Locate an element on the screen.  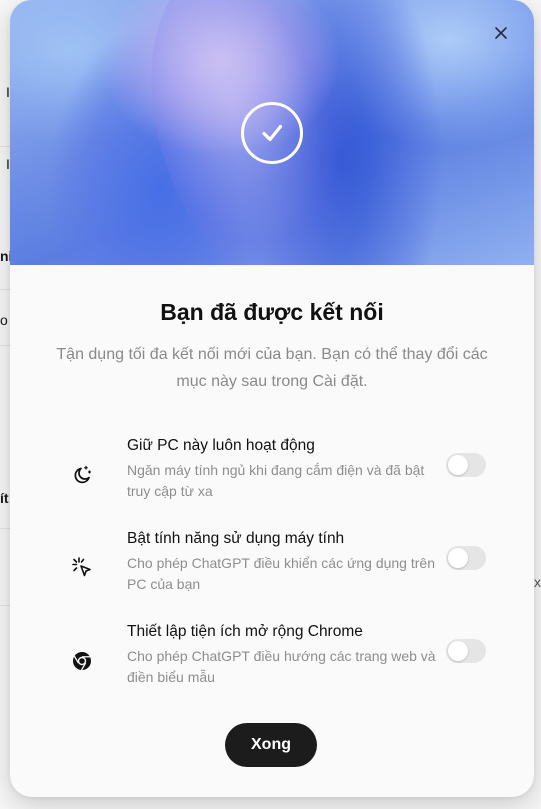
option-title: Thiết lập tiện ích mở rộng Chrome is located at coordinates (245, 631).